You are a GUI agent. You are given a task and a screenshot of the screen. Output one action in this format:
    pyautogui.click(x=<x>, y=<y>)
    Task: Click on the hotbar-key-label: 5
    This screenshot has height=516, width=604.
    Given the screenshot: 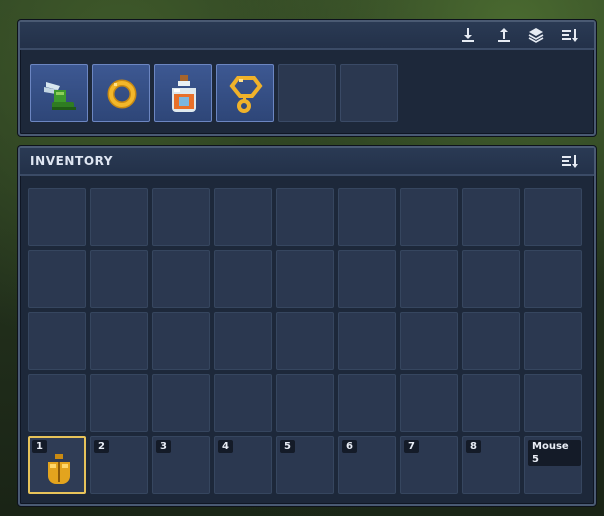 What is the action you would take?
    pyautogui.click(x=287, y=446)
    